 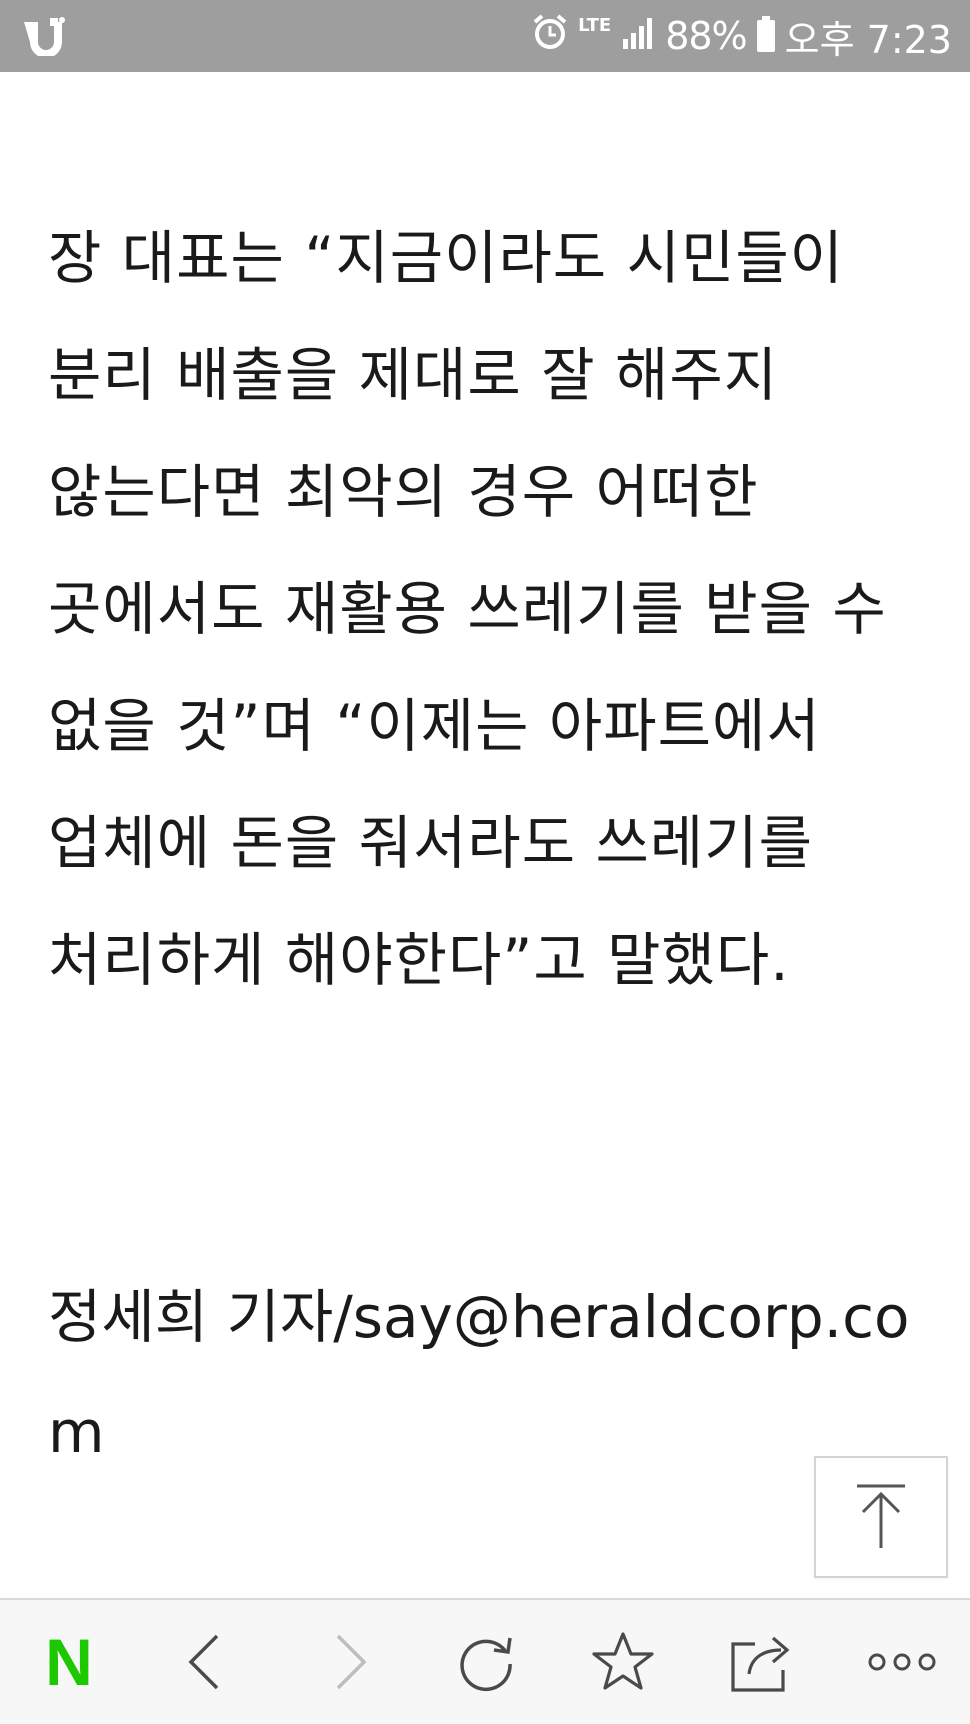 I want to click on signal-icon, so click(x=638, y=36).